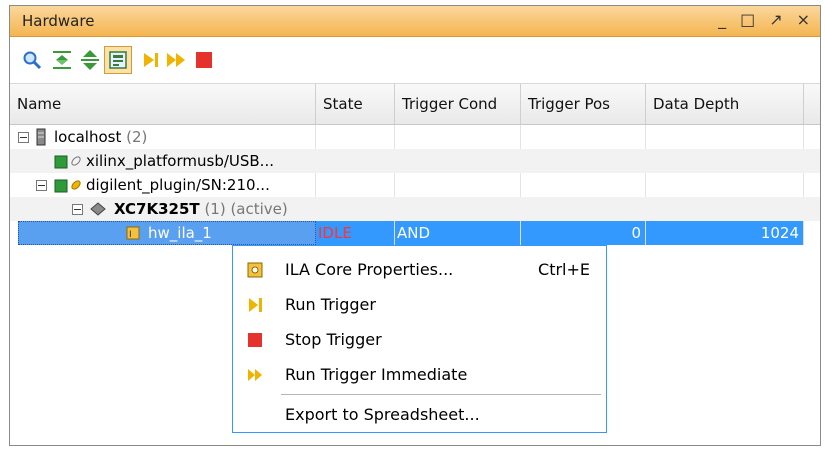 This screenshot has height=453, width=825. What do you see at coordinates (130, 235) in the screenshot?
I see `svg-text: I` at bounding box center [130, 235].